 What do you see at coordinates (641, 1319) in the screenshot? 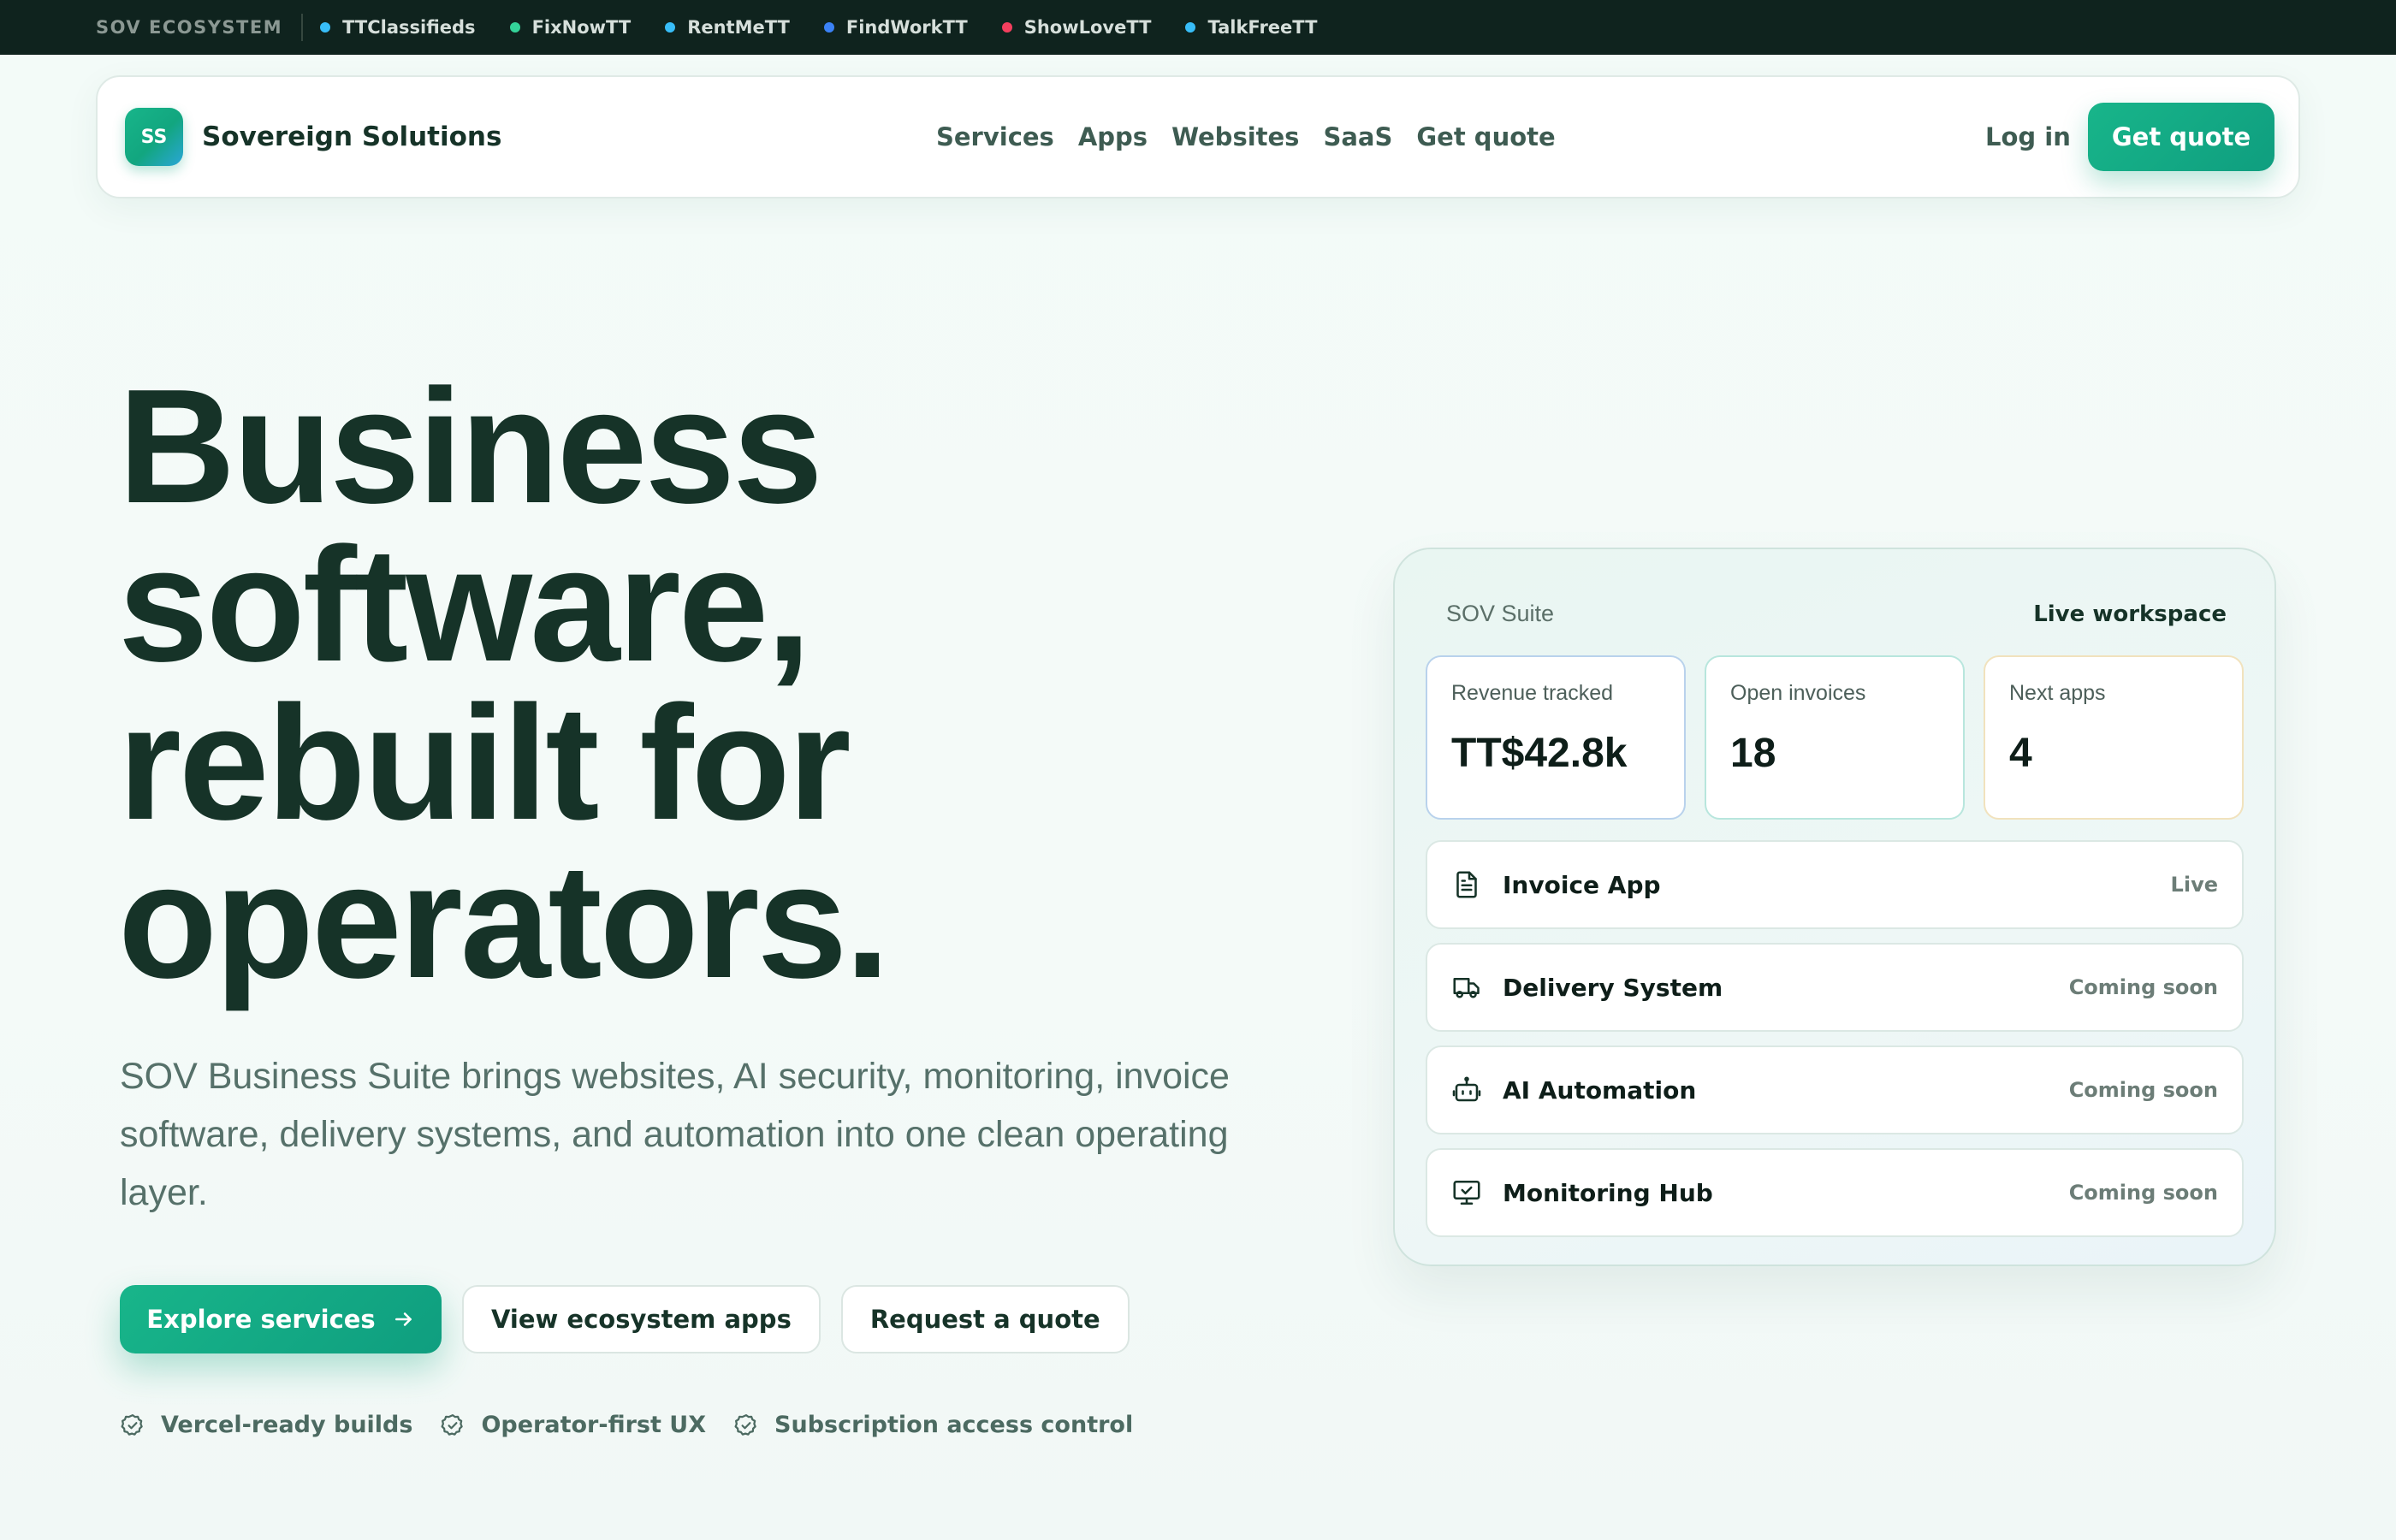
I see `view-ecosystem-apps-button: View ecosystem apps` at bounding box center [641, 1319].